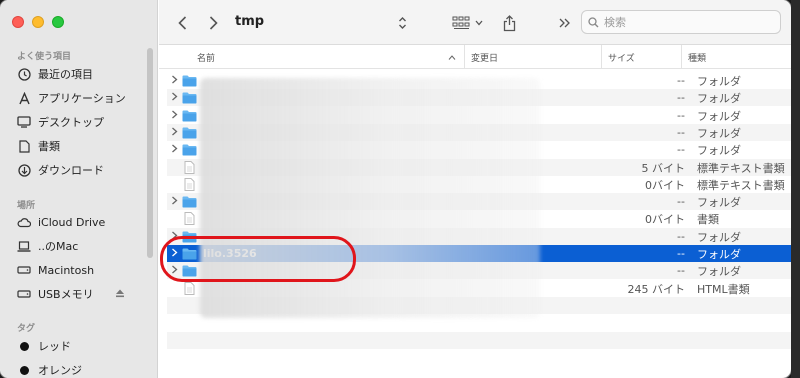 This screenshot has height=378, width=800. What do you see at coordinates (485, 58) in the screenshot?
I see `column-header-label: 変更日` at bounding box center [485, 58].